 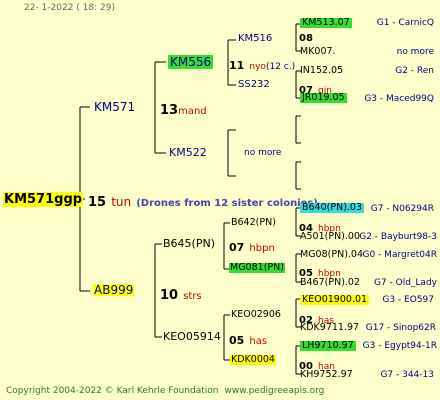 I want to click on gen3-keo02906: KEO02906, so click(x=256, y=315).